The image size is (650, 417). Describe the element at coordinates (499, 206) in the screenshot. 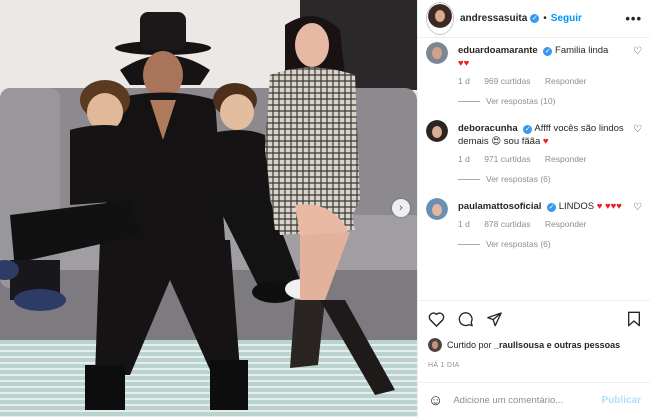

I see `comment-username: paulamattosoficial` at that location.